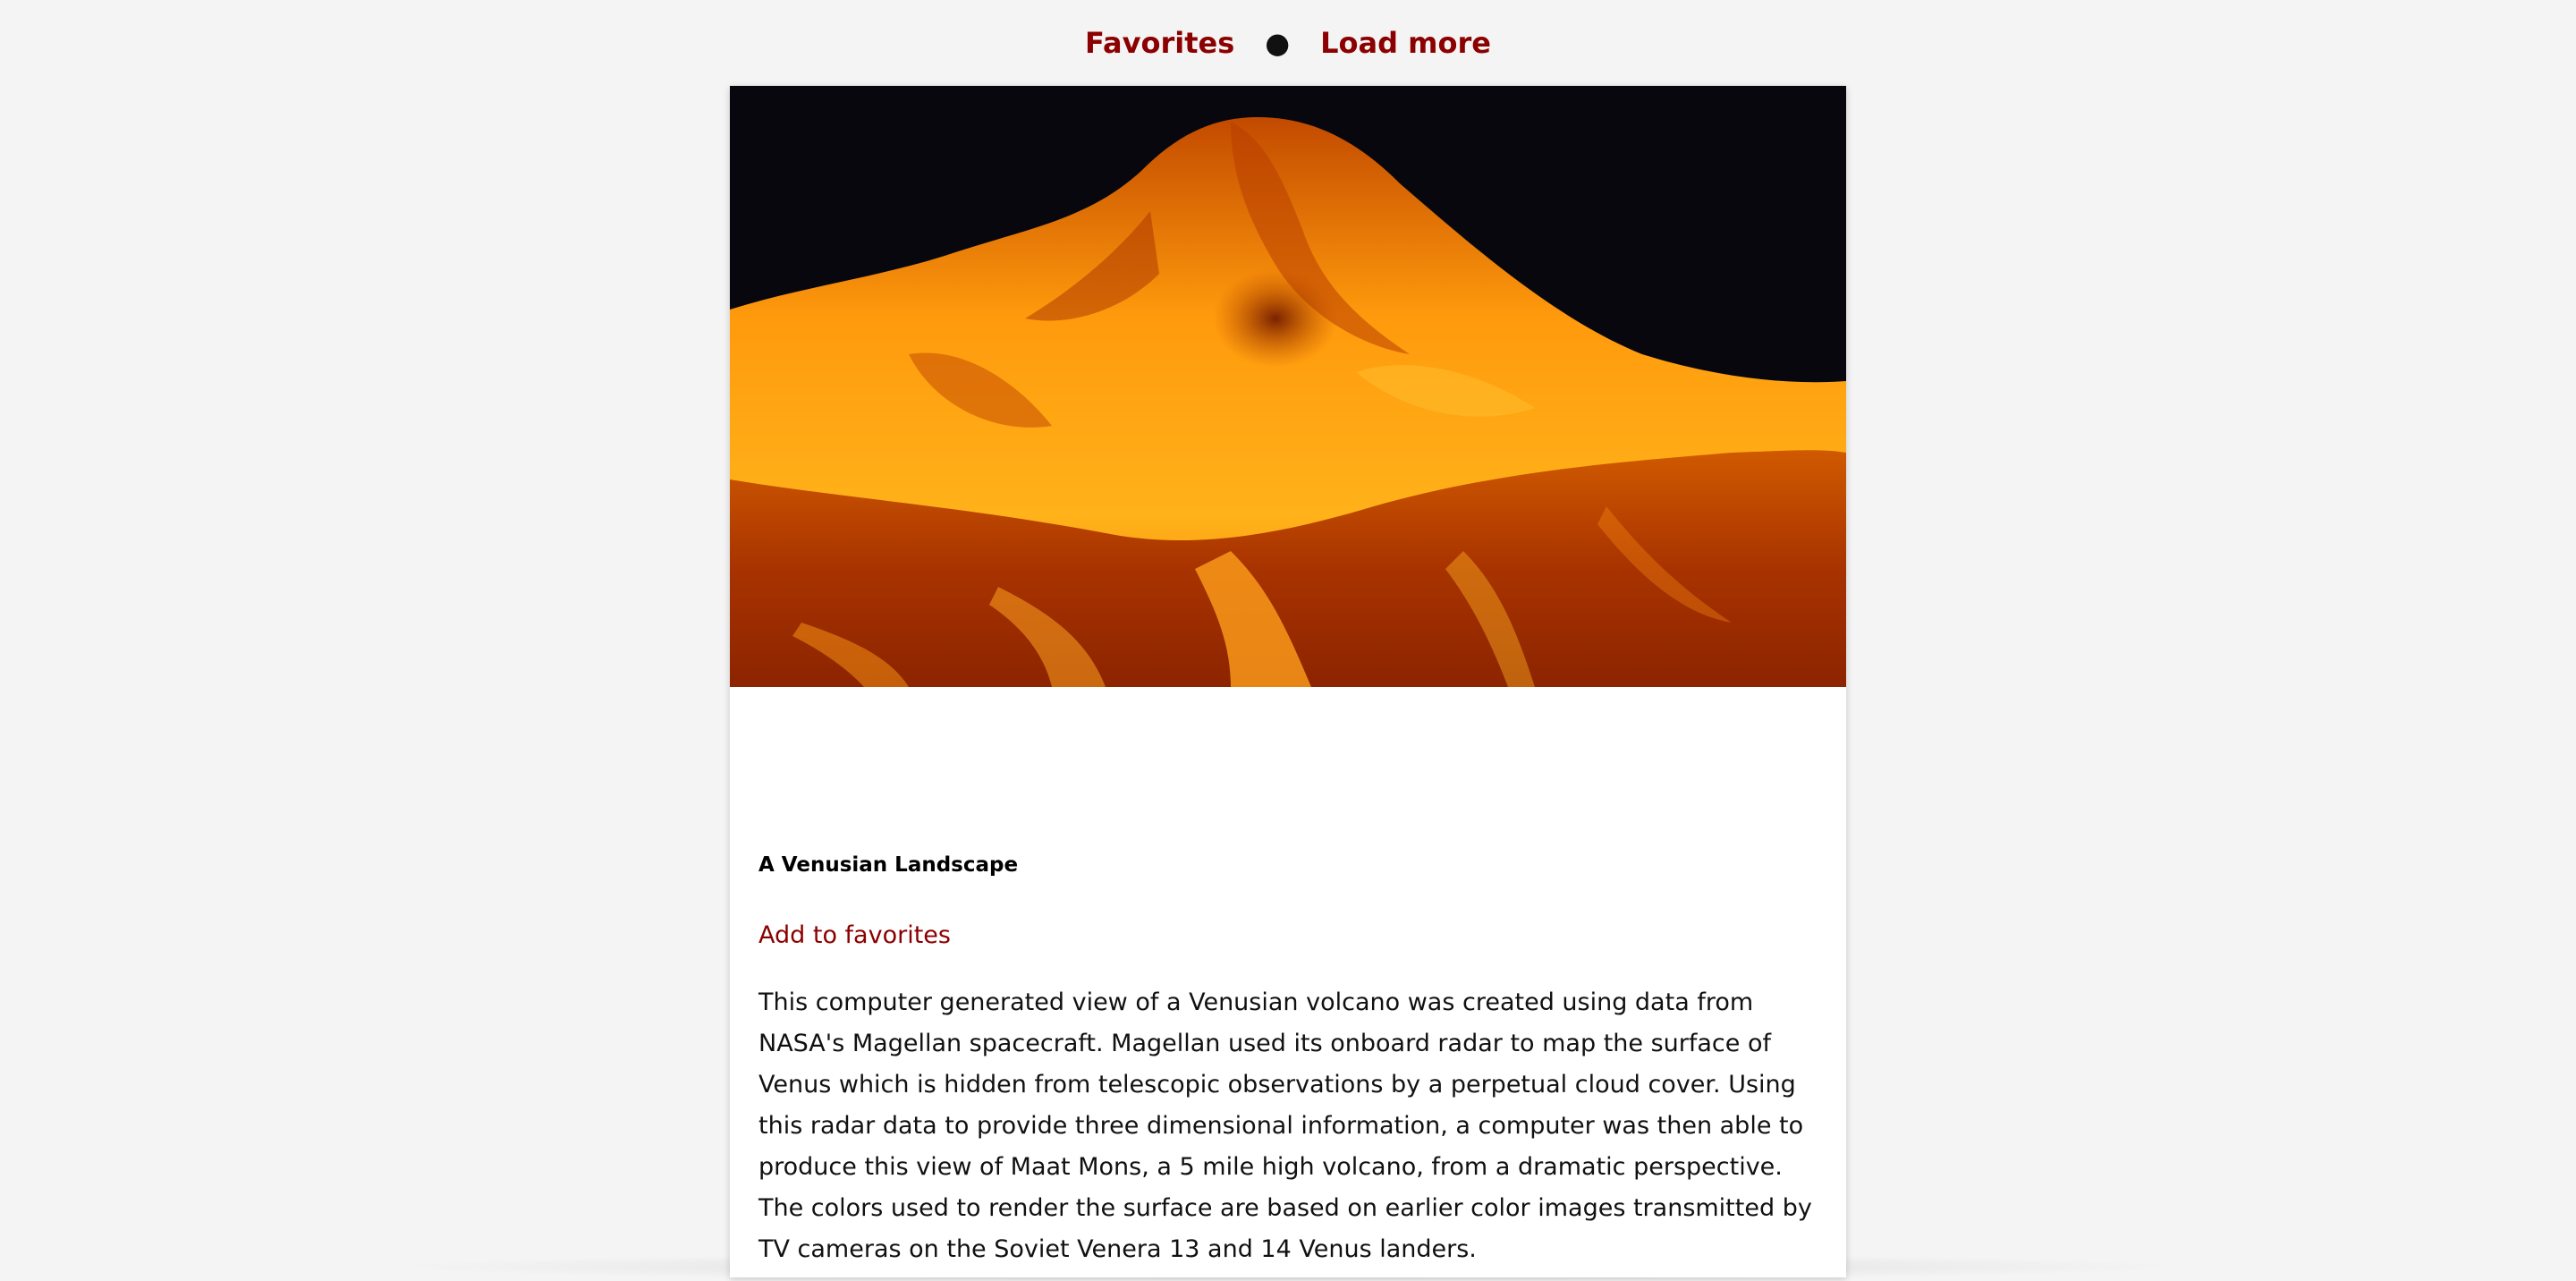 Image resolution: width=2576 pixels, height=1281 pixels. Describe the element at coordinates (1159, 43) in the screenshot. I see `favorites-link: Favorites` at that location.